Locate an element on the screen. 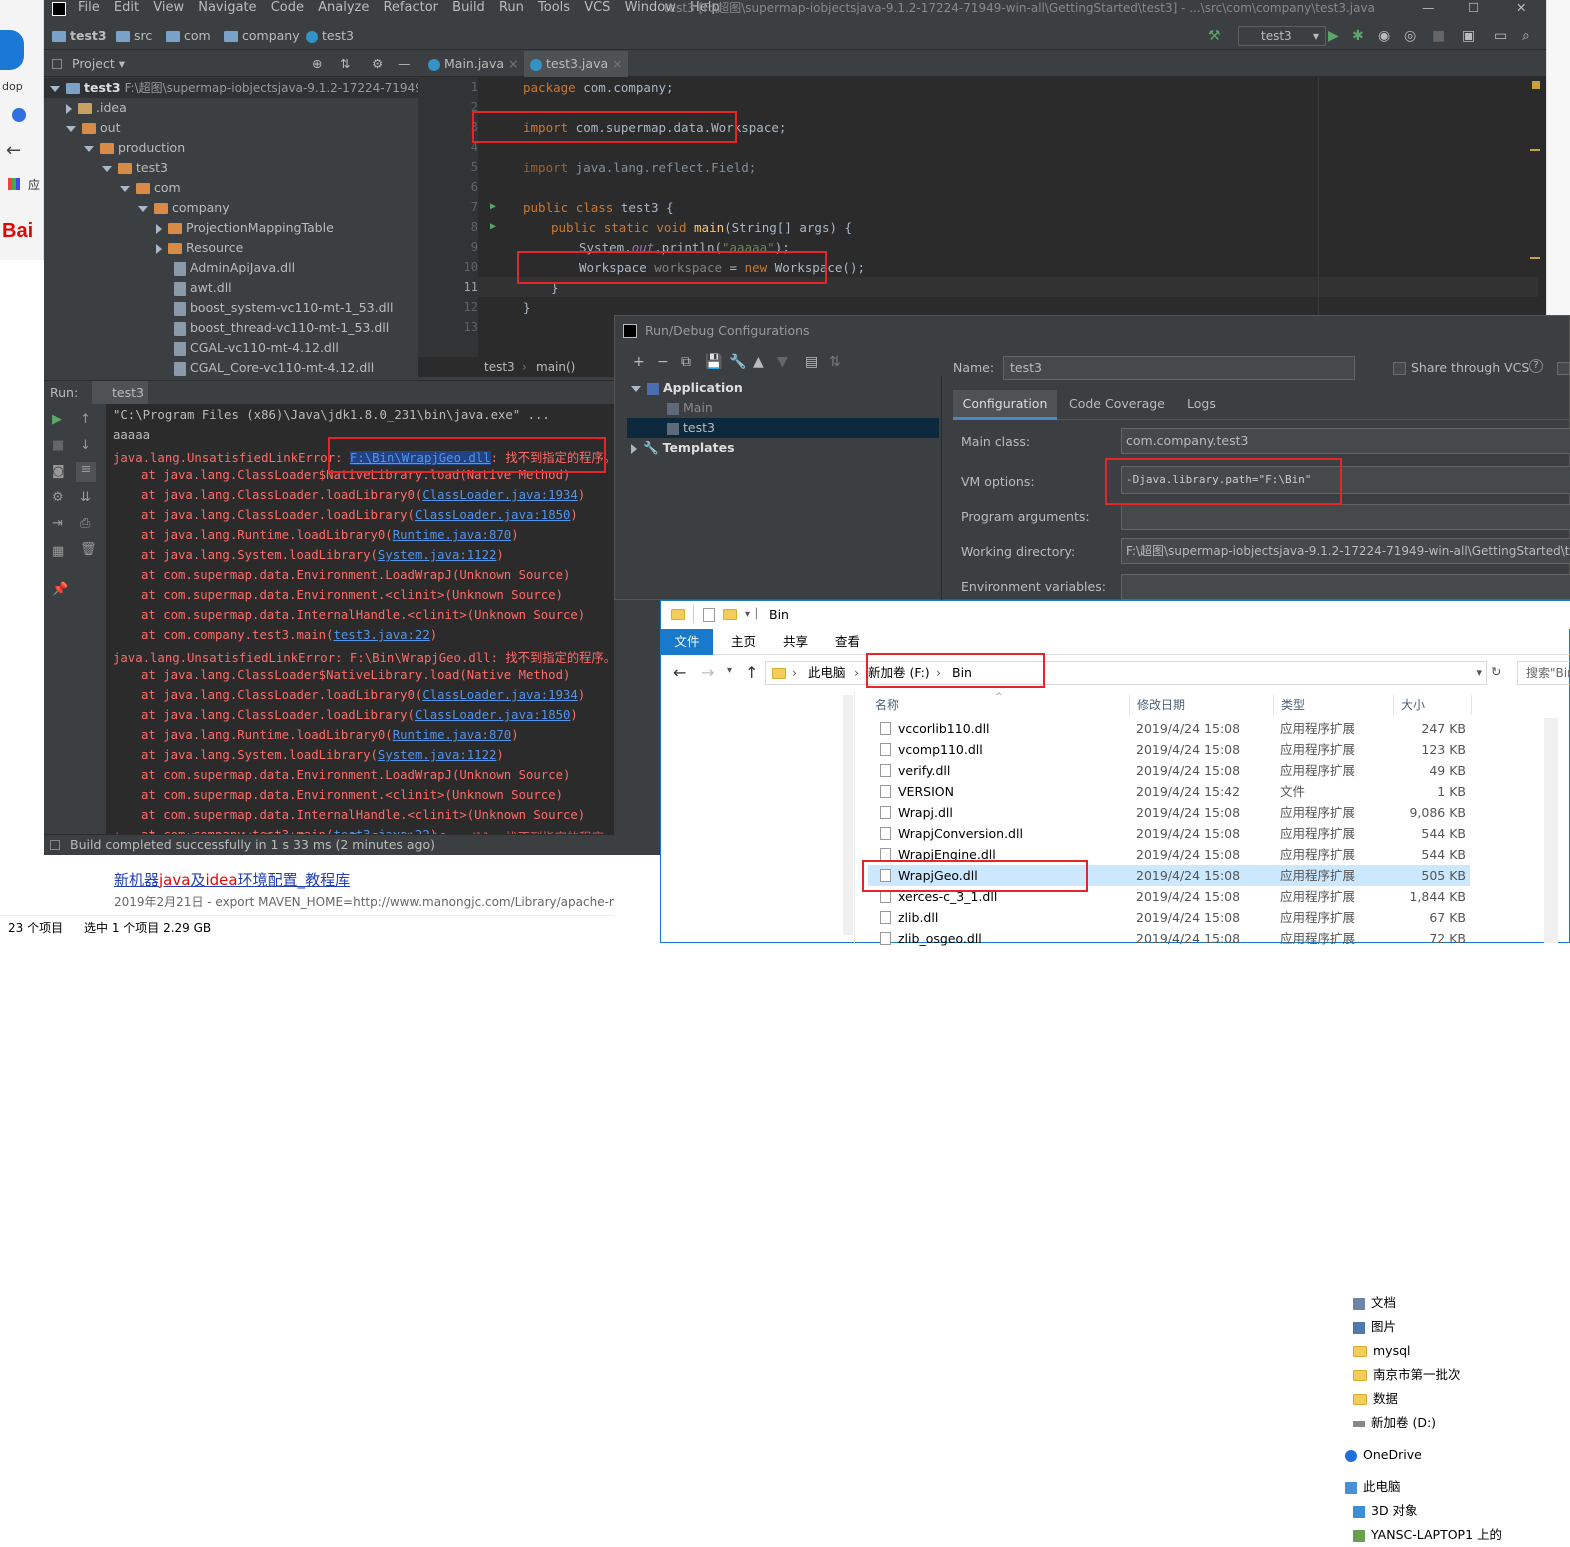 This screenshot has width=1570, height=1547. tree-item-dll: boost_system-vc110-mt-1_53.dll is located at coordinates (283, 308).